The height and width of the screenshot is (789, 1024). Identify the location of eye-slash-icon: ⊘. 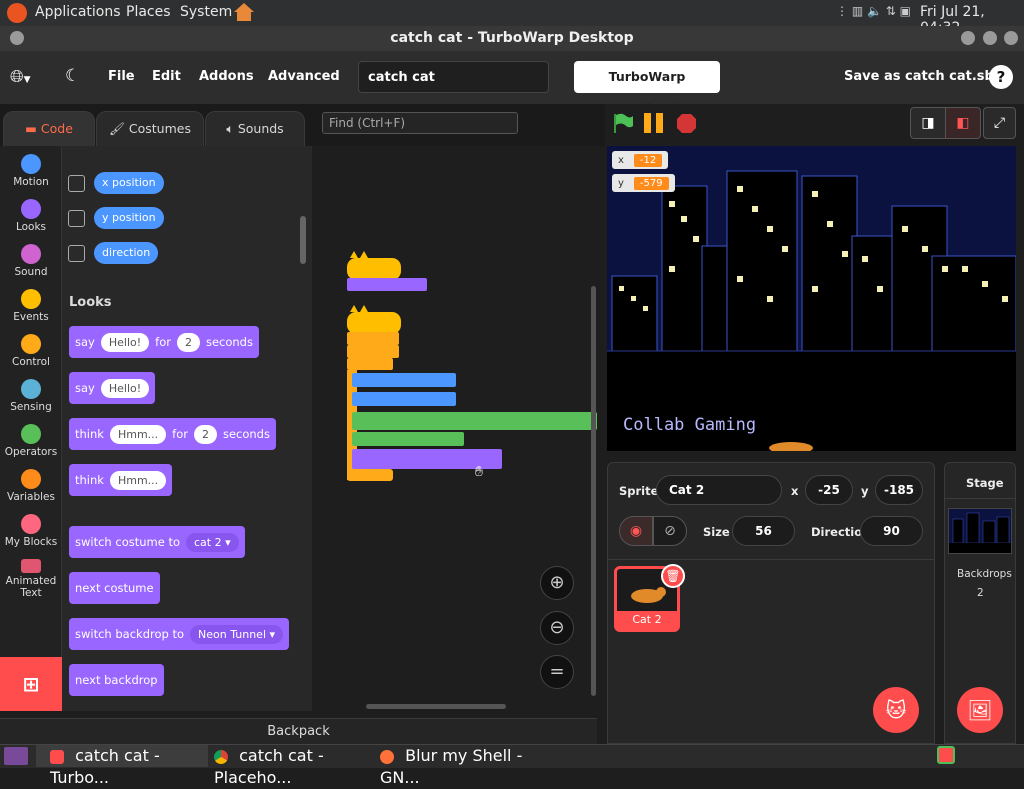
(670, 531).